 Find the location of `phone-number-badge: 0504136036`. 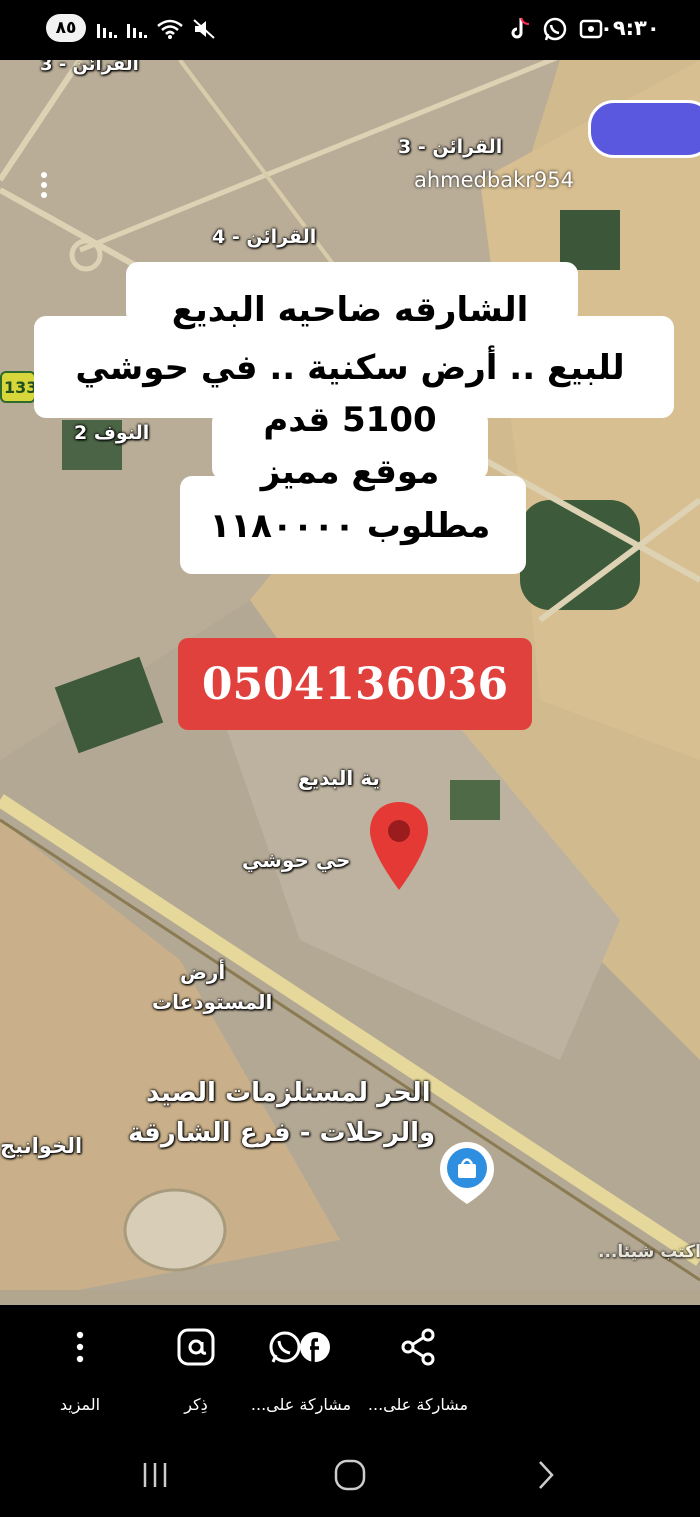

phone-number-badge: 0504136036 is located at coordinates (355, 684).